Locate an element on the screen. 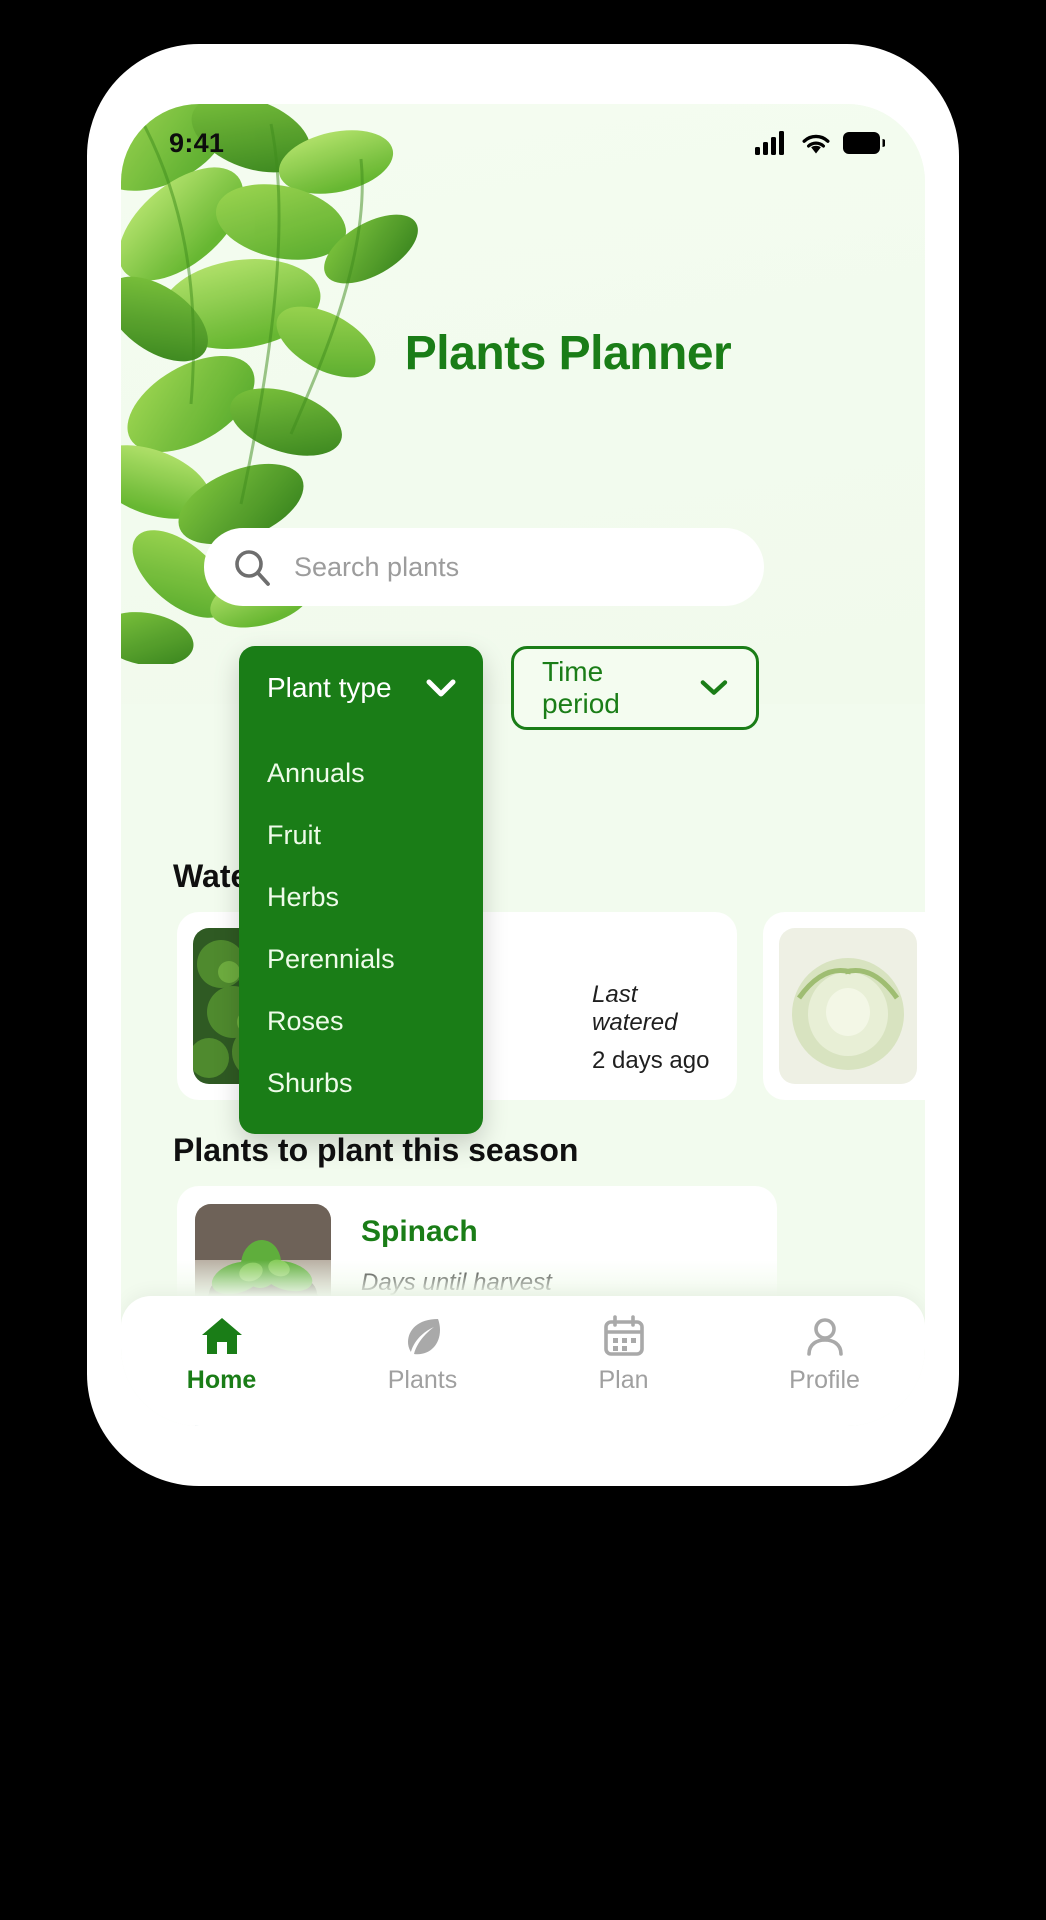 This screenshot has height=1920, width=1046. nav-item-profile: Profile is located at coordinates (825, 1354).